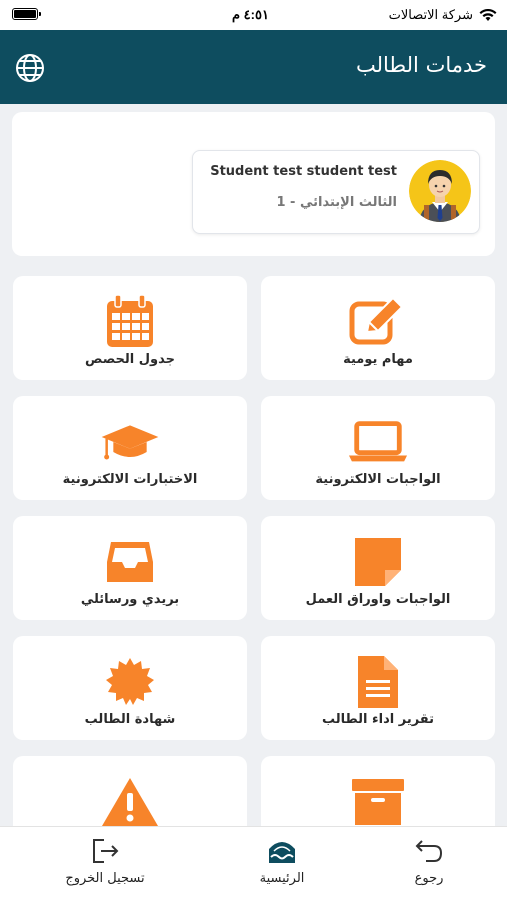 The height and width of the screenshot is (900, 507). I want to click on tile-electronic-exams: الاختبارات الالكترونية, so click(130, 448).